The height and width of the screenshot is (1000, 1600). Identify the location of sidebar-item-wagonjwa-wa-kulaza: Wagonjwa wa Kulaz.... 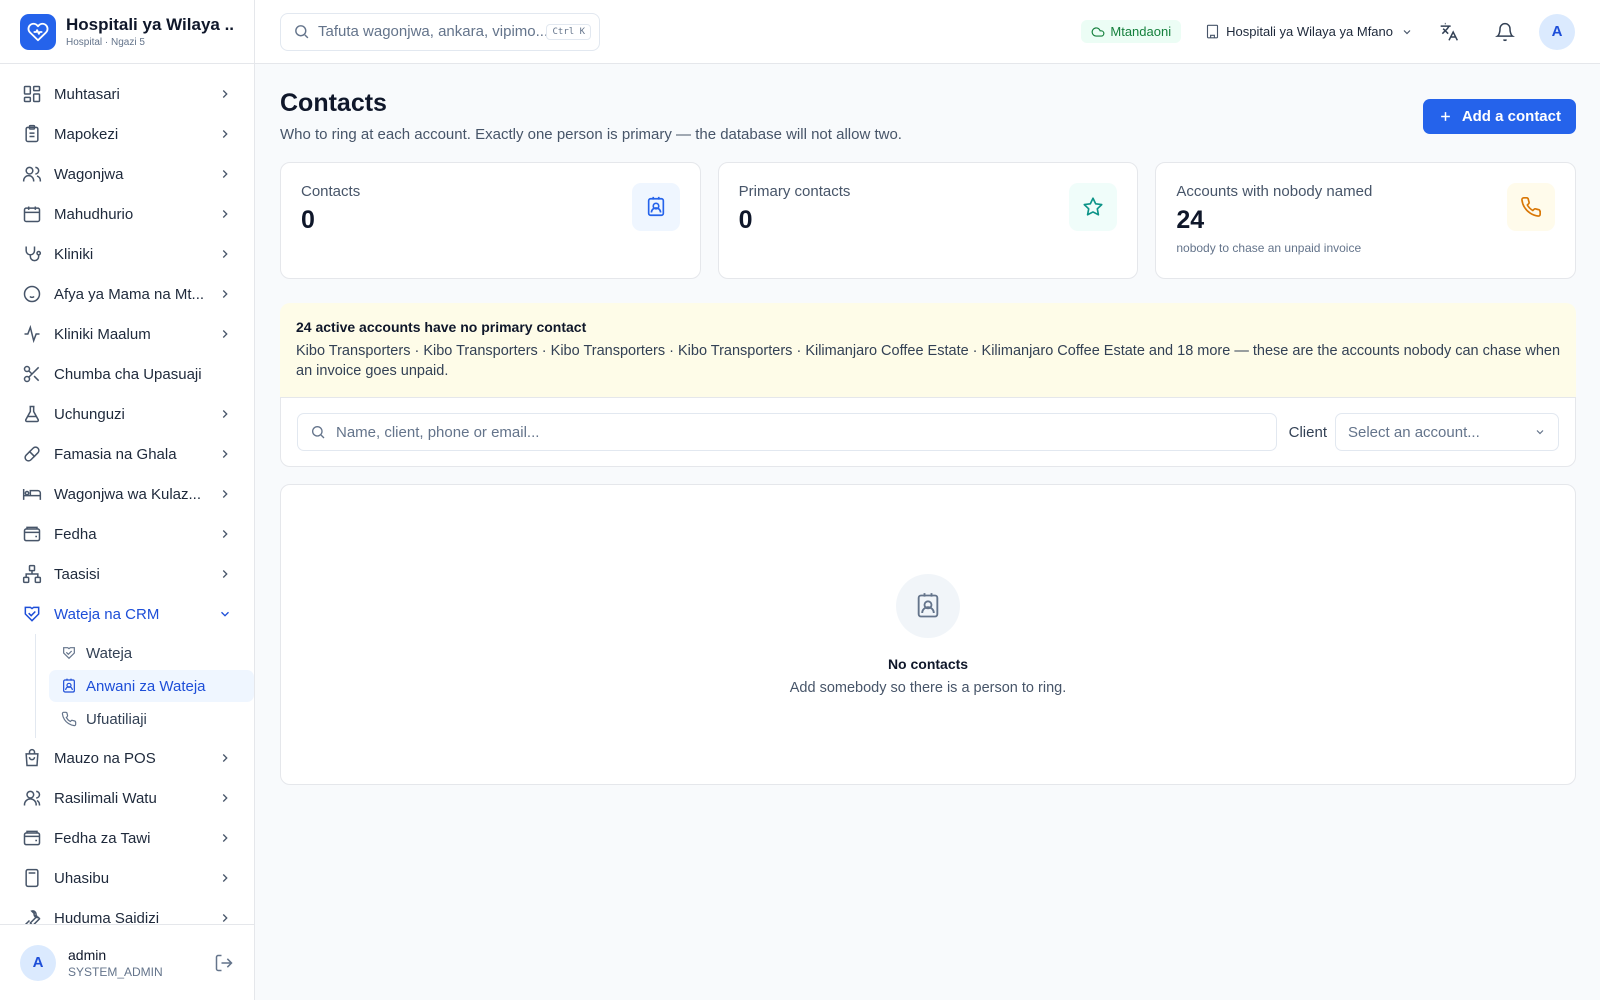
(127, 494).